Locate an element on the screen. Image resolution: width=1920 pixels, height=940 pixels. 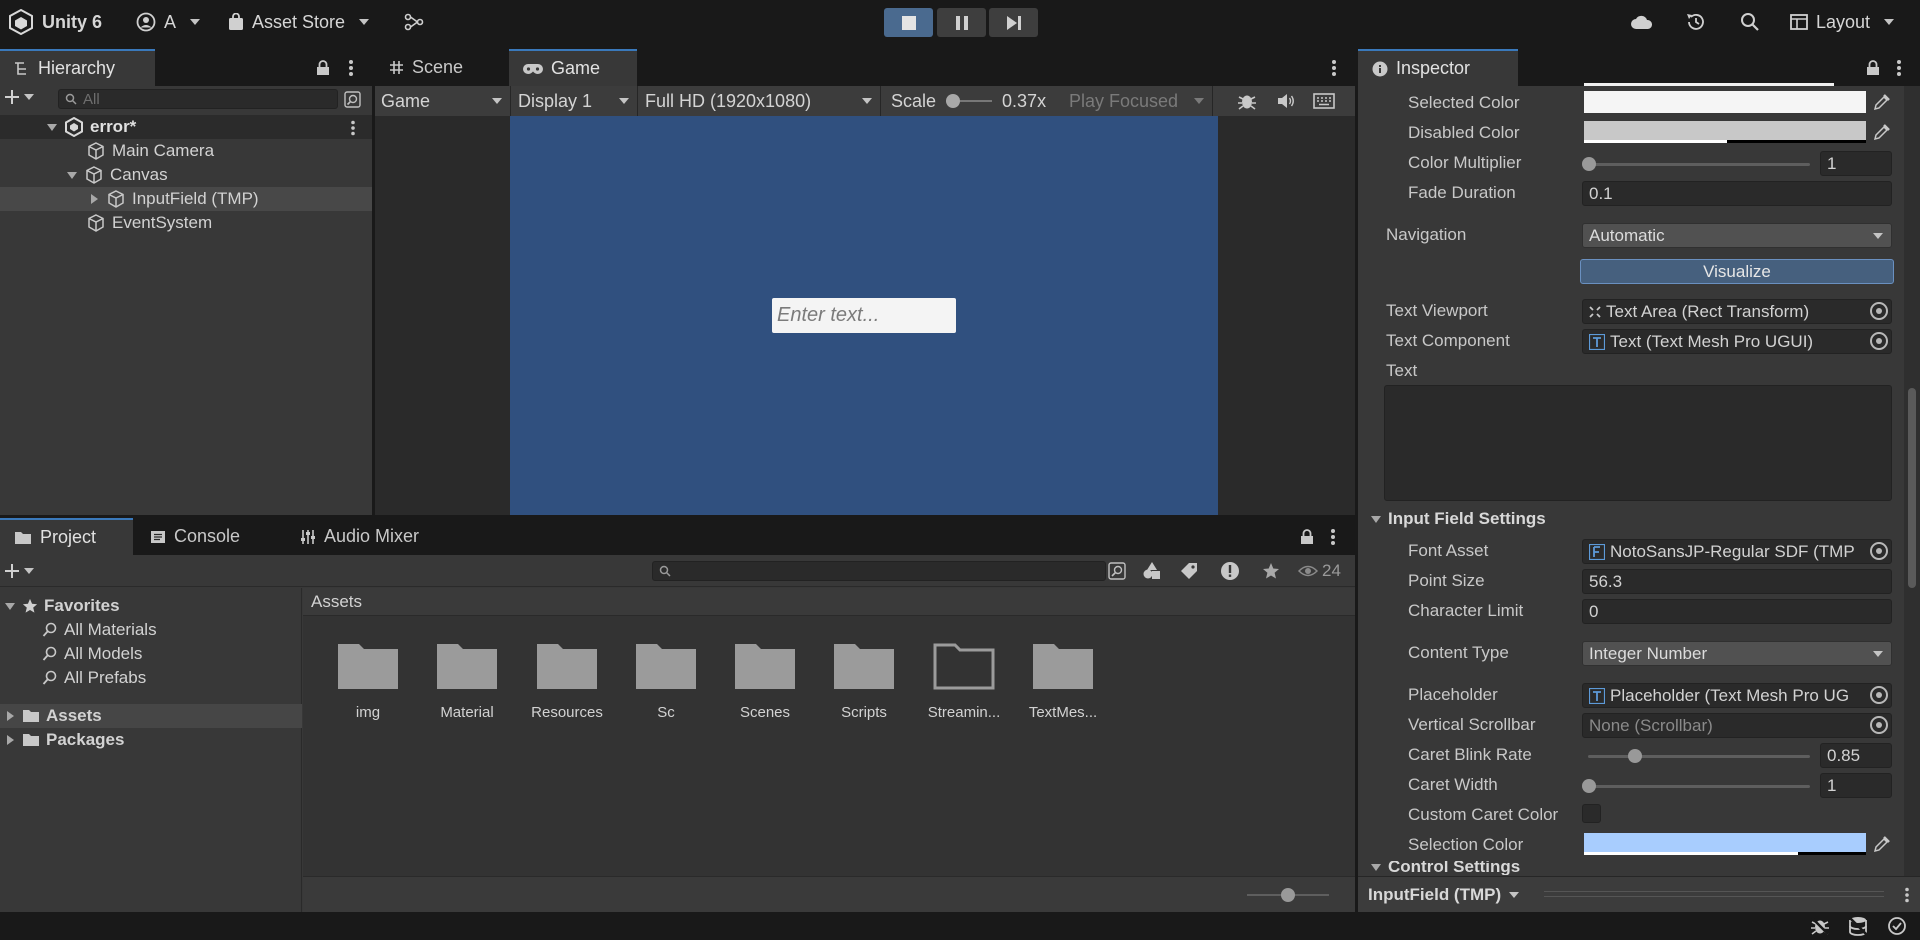
caret-blink-rate-field: 0.85 is located at coordinates (1856, 755).